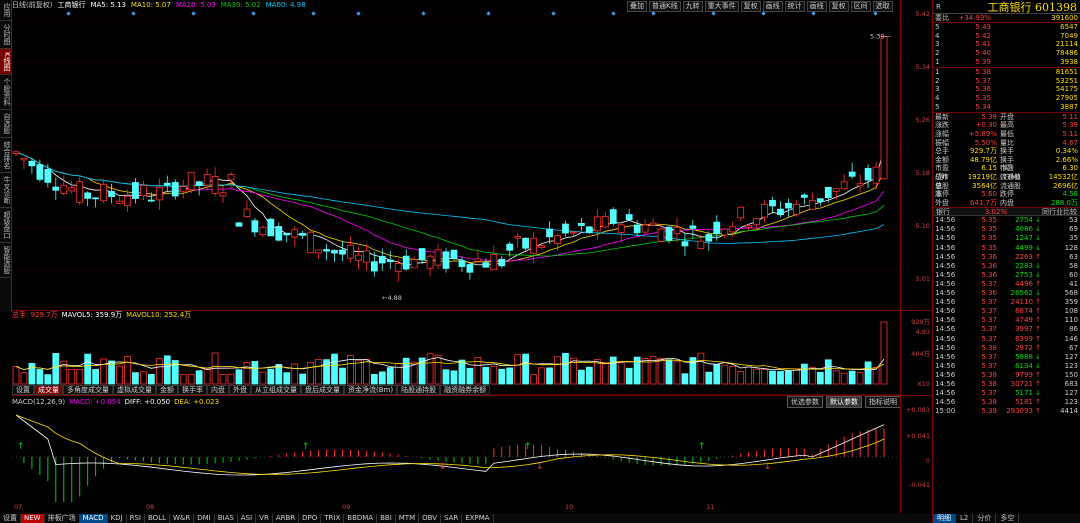 This screenshot has height=523, width=1080. What do you see at coordinates (264, 518) in the screenshot?
I see `bottom-tab: VR` at bounding box center [264, 518].